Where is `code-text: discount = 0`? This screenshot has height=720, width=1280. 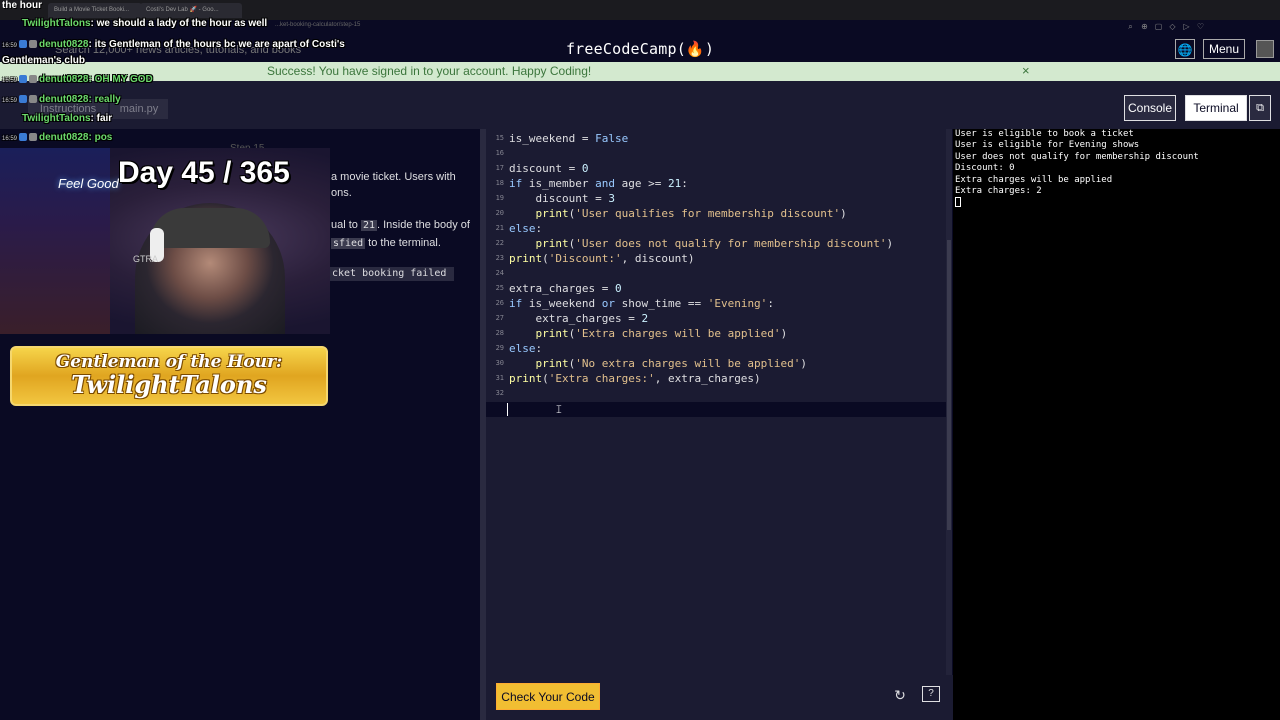 code-text: discount = 0 is located at coordinates (548, 168).